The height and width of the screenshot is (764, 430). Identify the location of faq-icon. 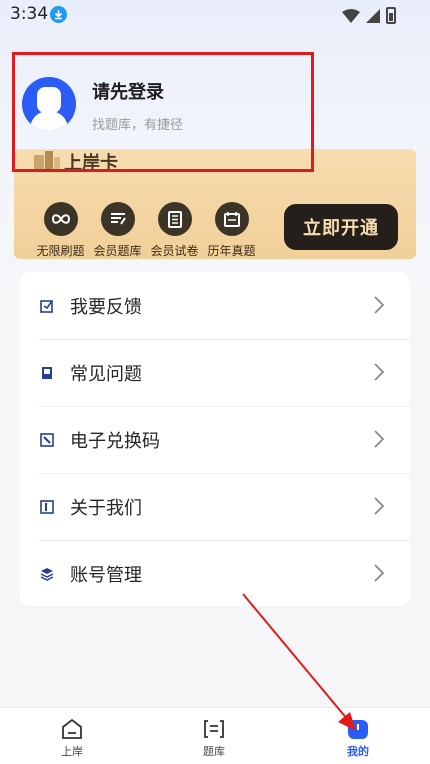
(47, 373).